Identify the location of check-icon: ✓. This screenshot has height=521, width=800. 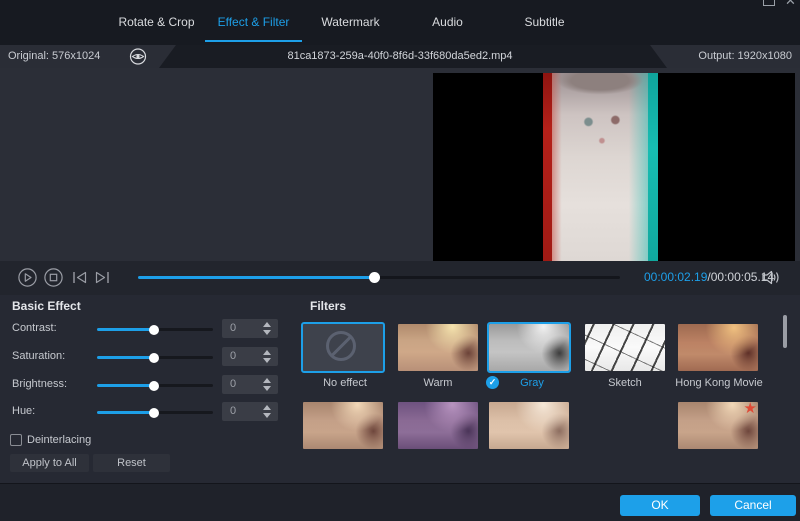
(492, 382).